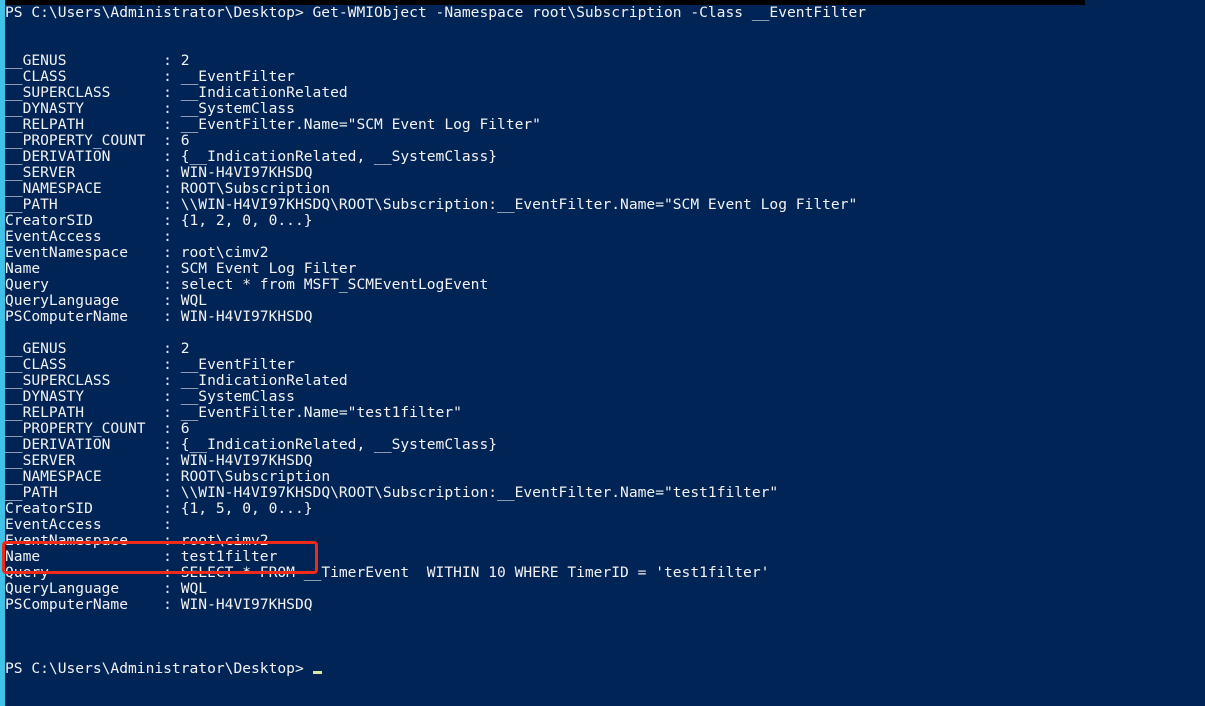 The width and height of the screenshot is (1205, 706). What do you see at coordinates (605, 477) in the screenshot?
I see `record-field-namespace: __NAMESPACE : ROOT\Subscription` at bounding box center [605, 477].